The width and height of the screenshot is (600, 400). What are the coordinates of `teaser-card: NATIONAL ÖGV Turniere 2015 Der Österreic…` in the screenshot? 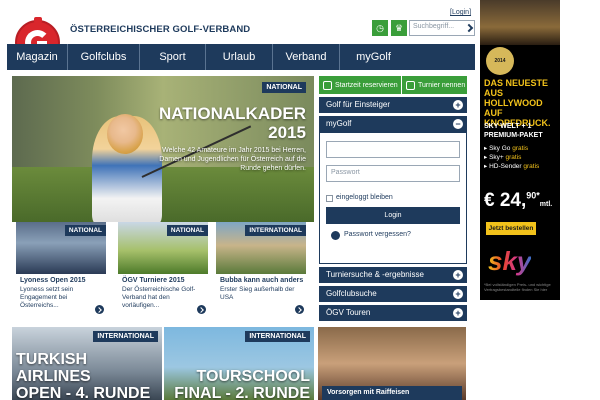 It's located at (163, 269).